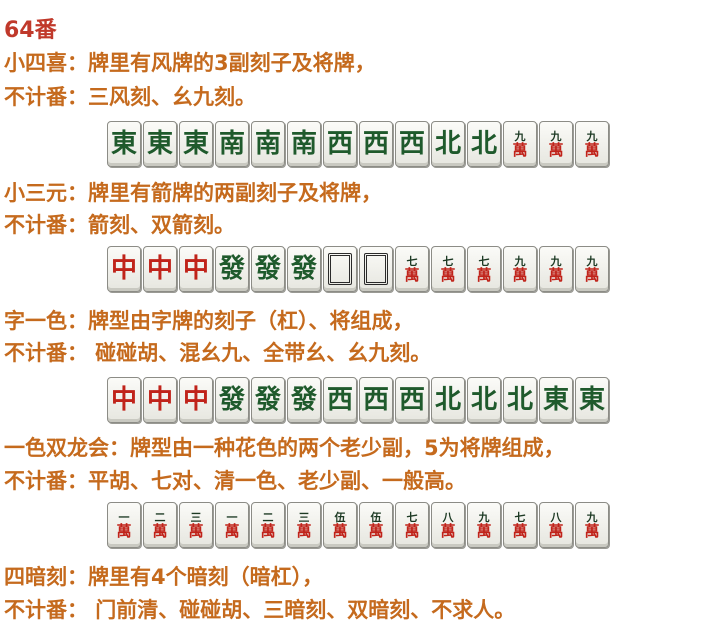 Image resolution: width=727 pixels, height=642 pixels. I want to click on section-3-tile-row: 中中中發發發西西西北北北東東, so click(359, 402).